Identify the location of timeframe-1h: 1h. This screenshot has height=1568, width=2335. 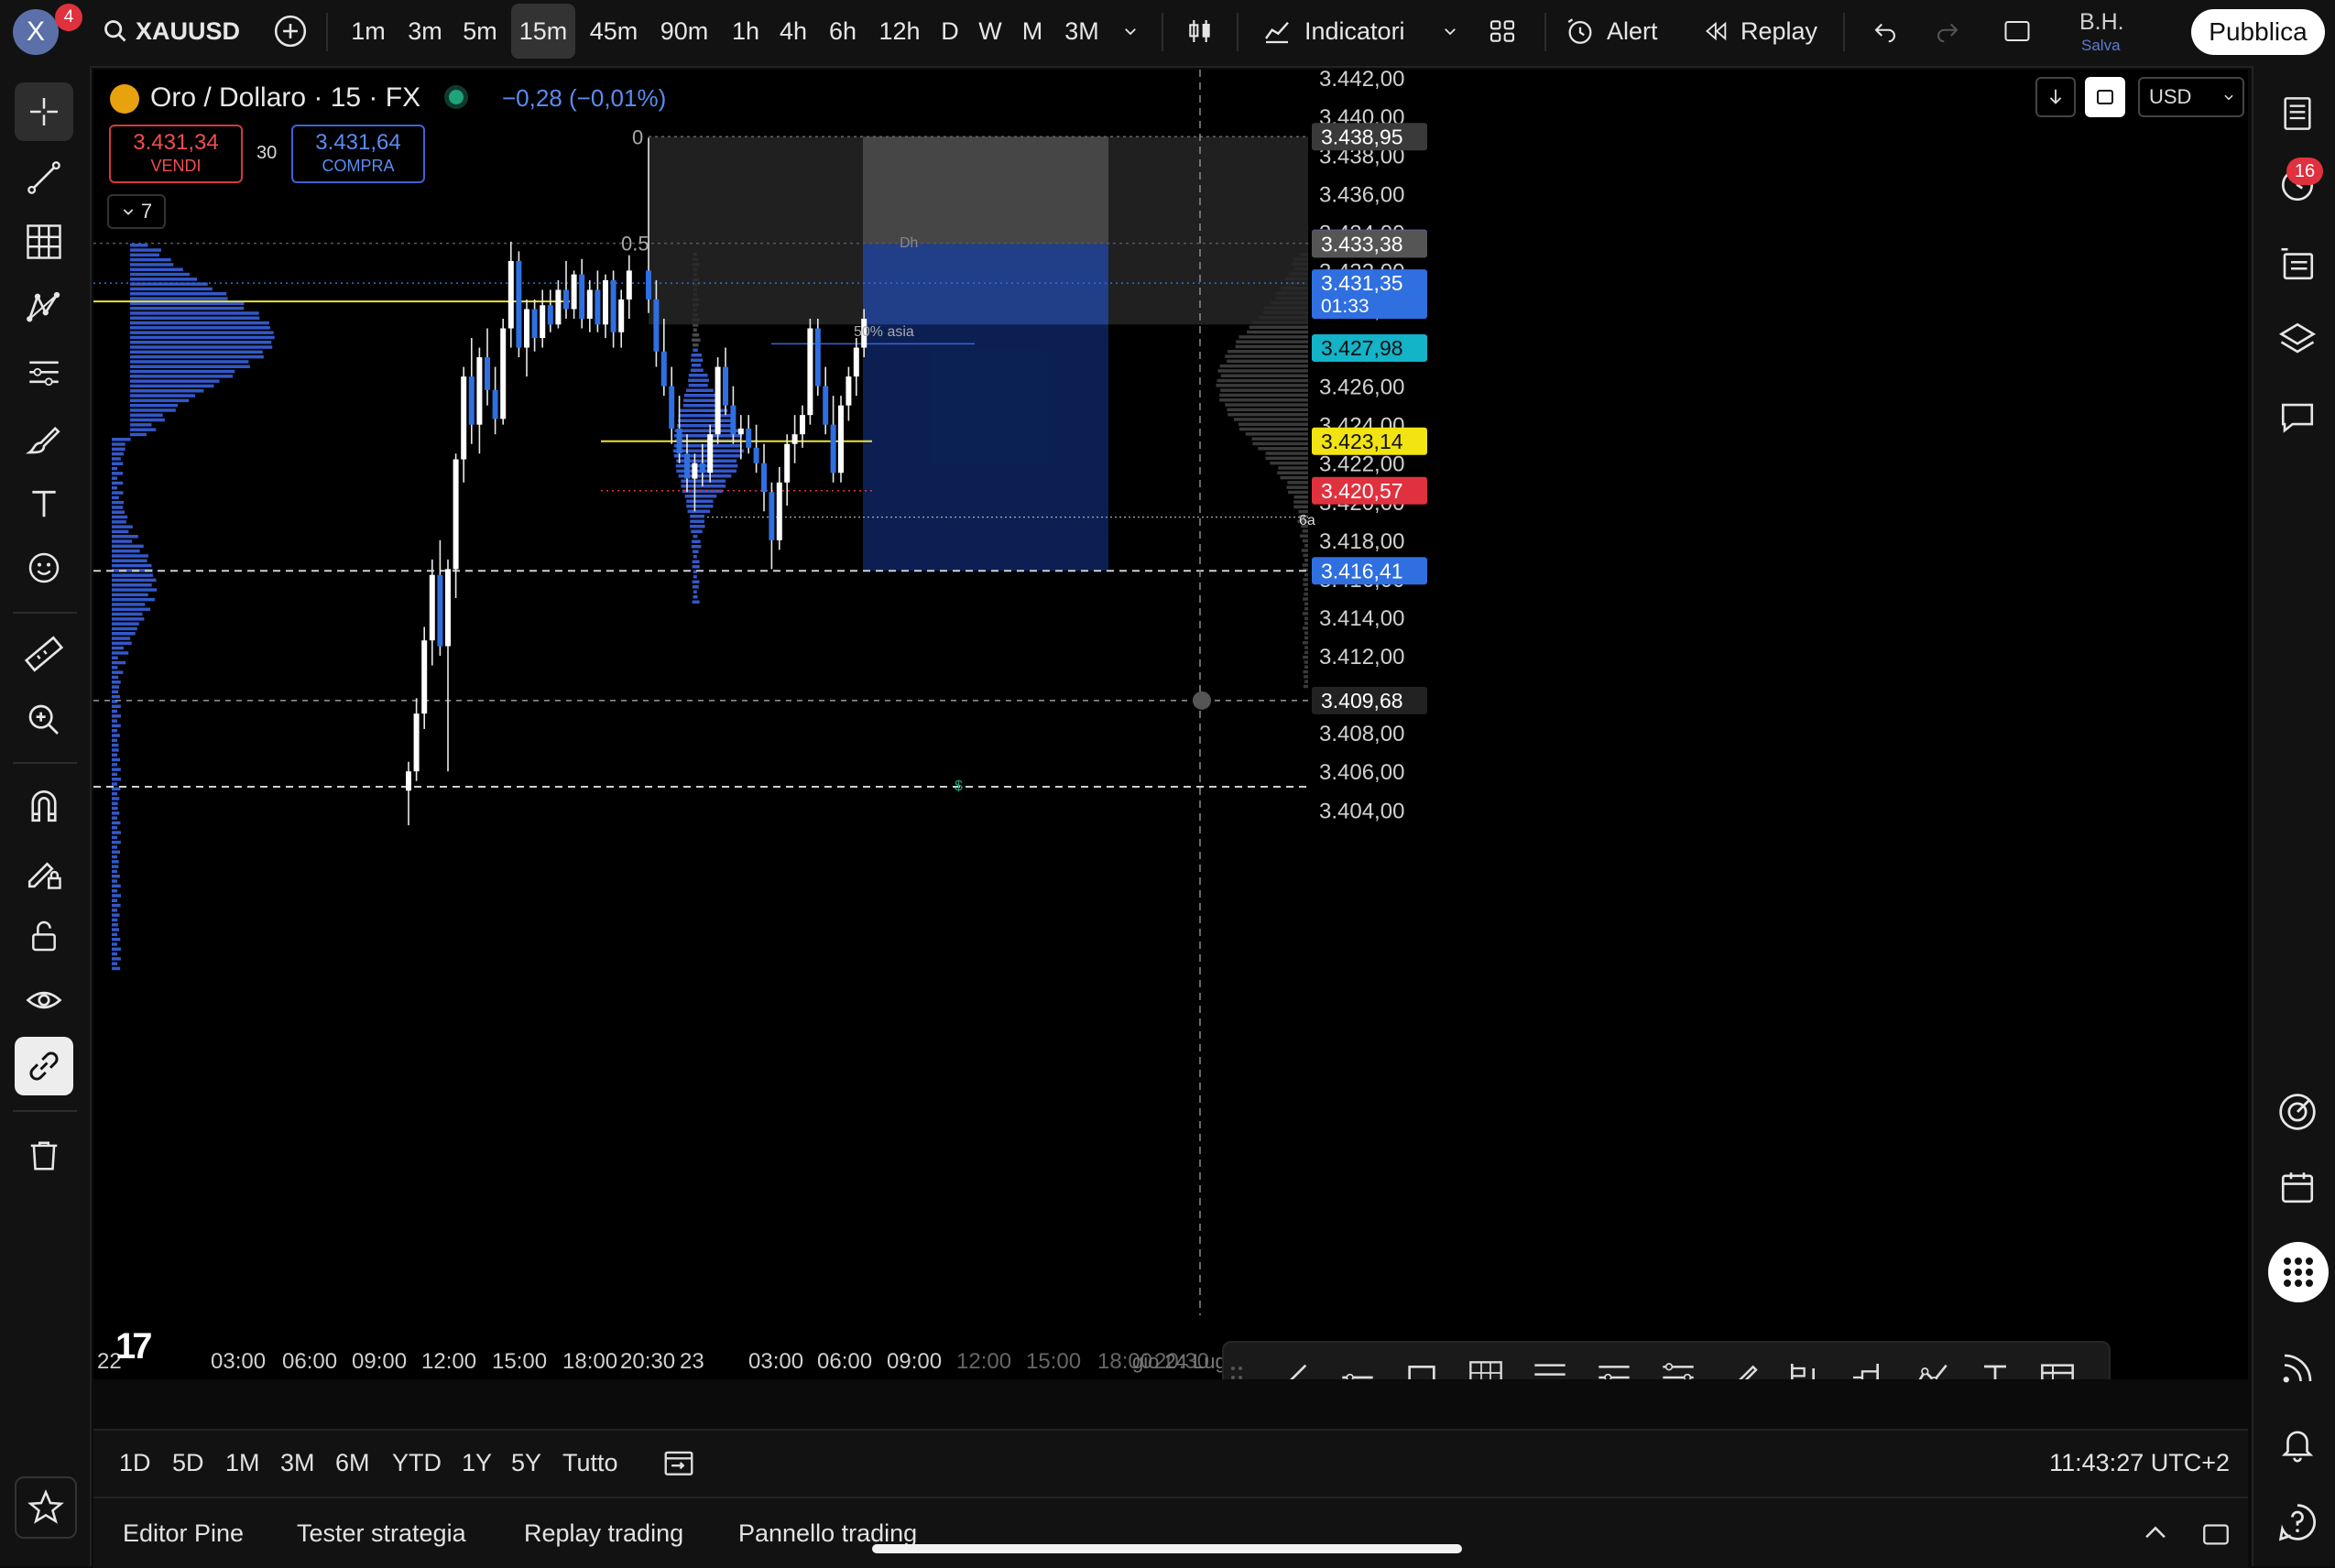
(745, 31).